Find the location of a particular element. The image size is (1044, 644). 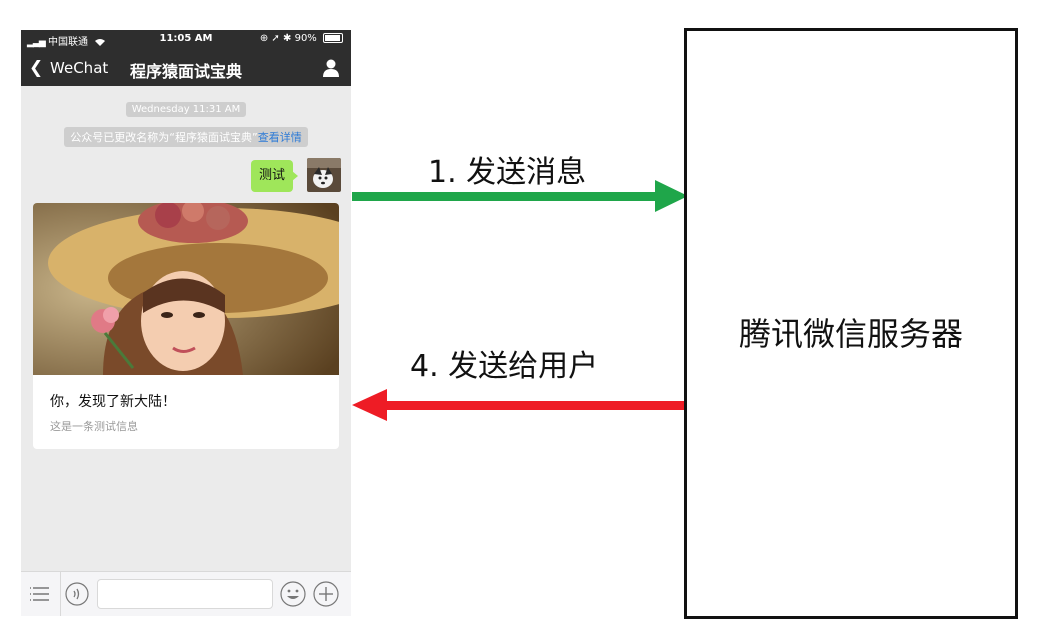

status-right: ⊕ ➚ ✱ 90% is located at coordinates (301, 38).